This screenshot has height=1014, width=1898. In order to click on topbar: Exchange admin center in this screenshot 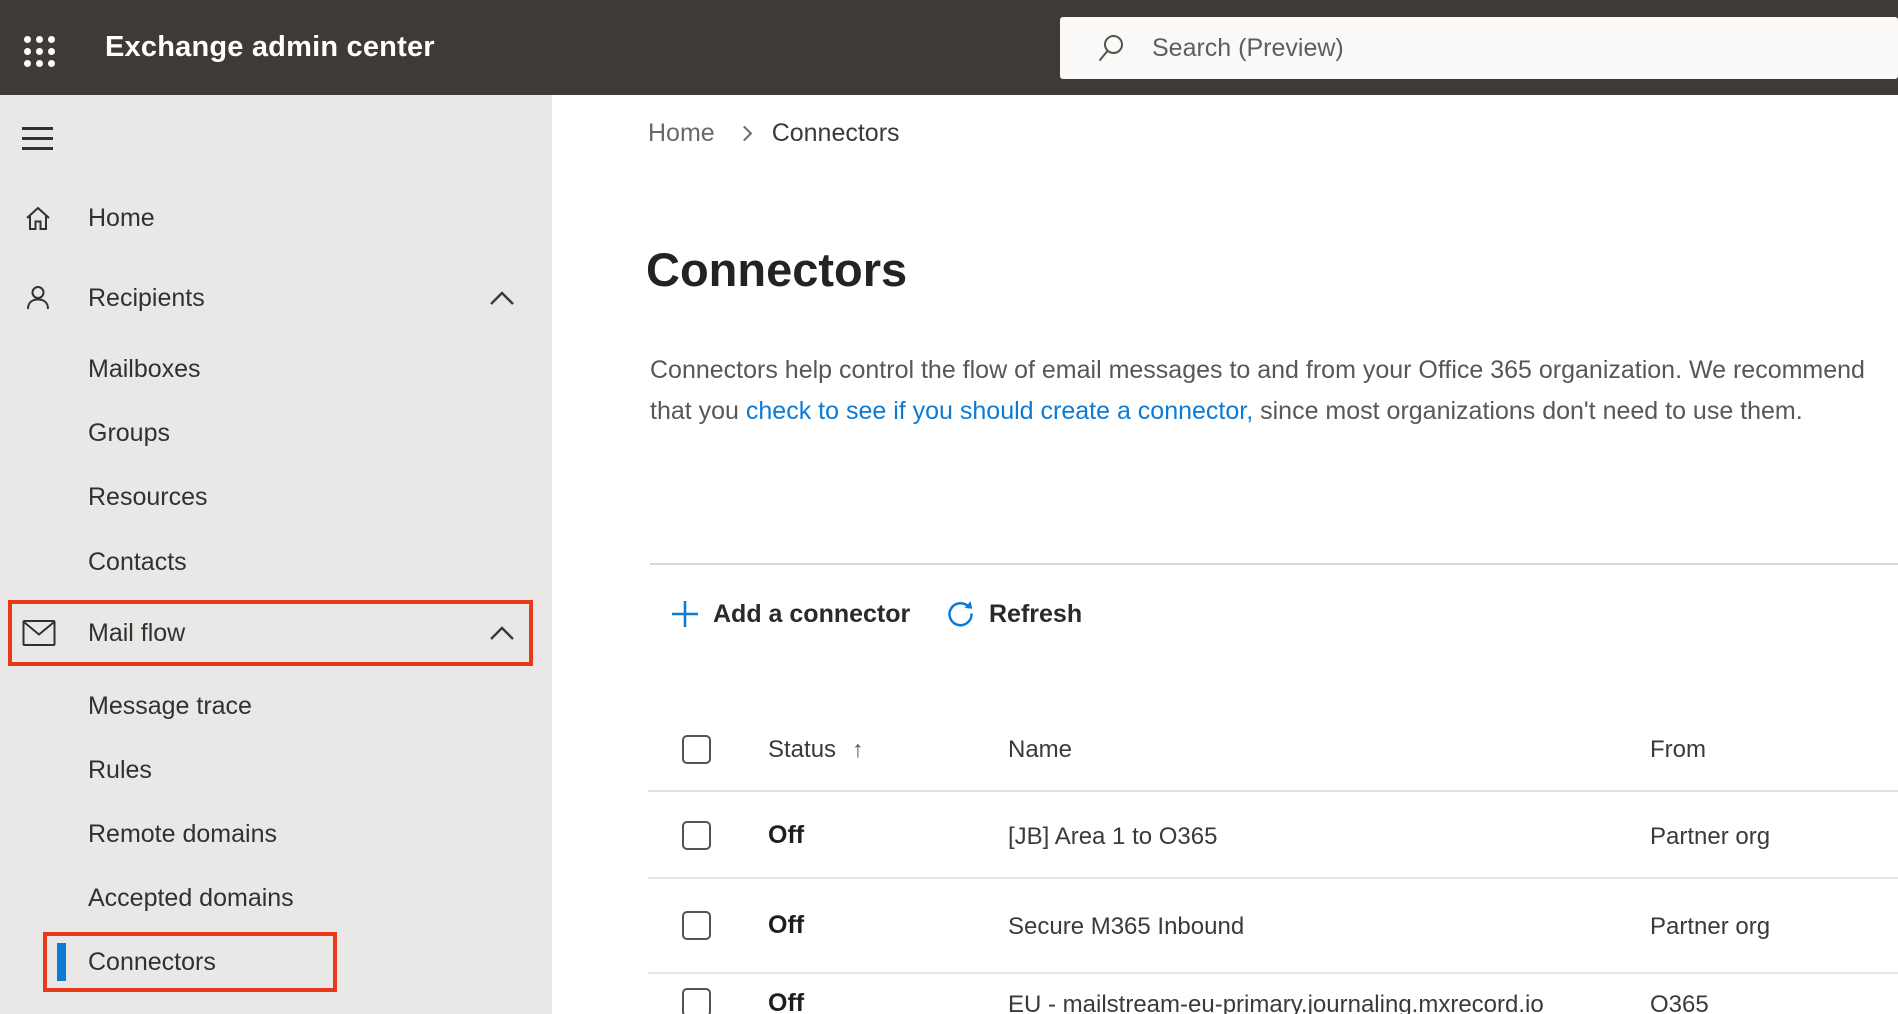, I will do `click(949, 47)`.